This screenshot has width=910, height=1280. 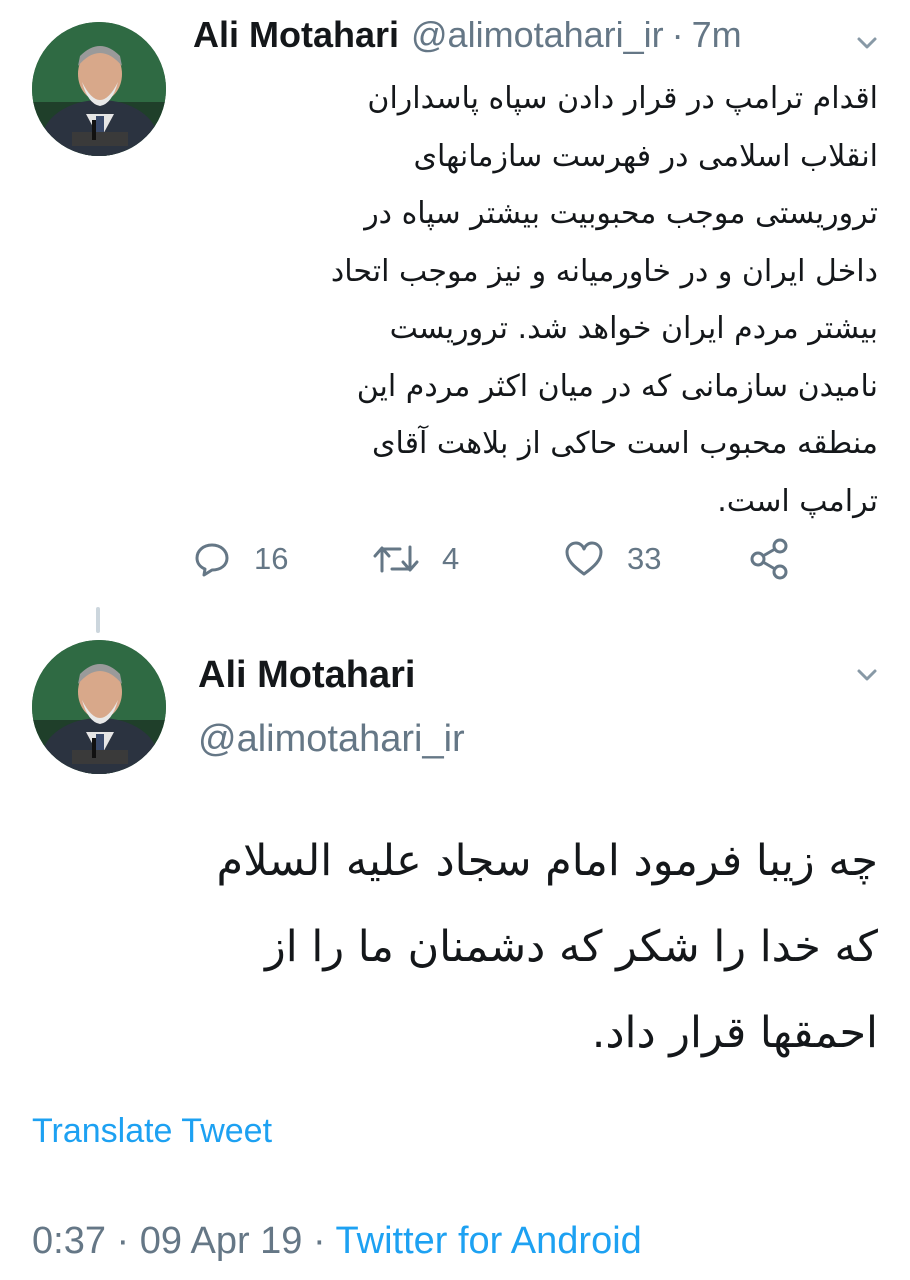 I want to click on tweet-source-link: Twitter for Android, so click(x=489, y=1241).